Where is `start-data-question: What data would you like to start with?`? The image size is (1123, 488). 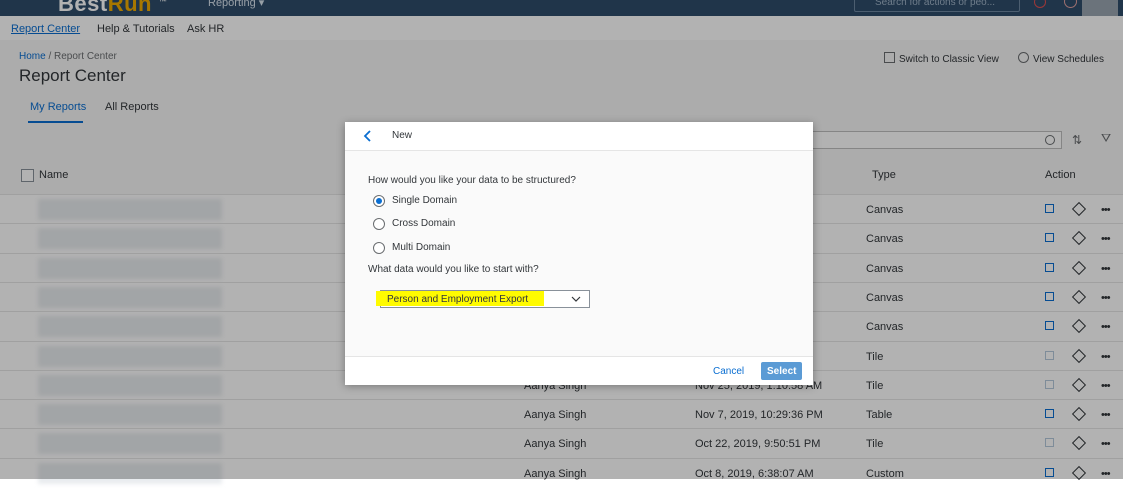 start-data-question: What data would you like to start with? is located at coordinates (453, 269).